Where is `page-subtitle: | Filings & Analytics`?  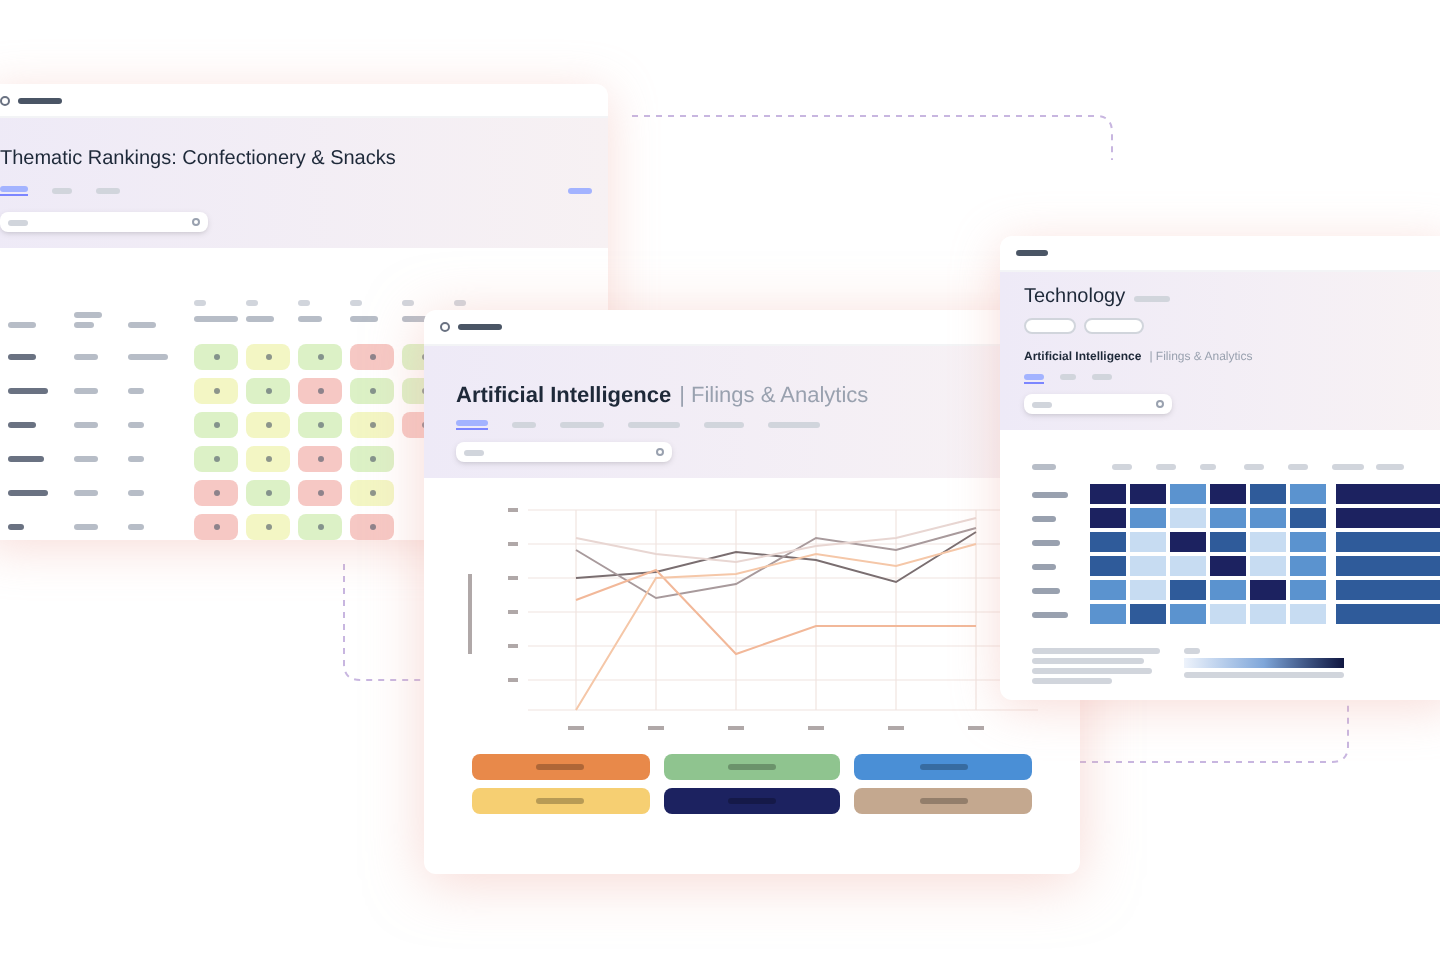
page-subtitle: | Filings & Analytics is located at coordinates (774, 397).